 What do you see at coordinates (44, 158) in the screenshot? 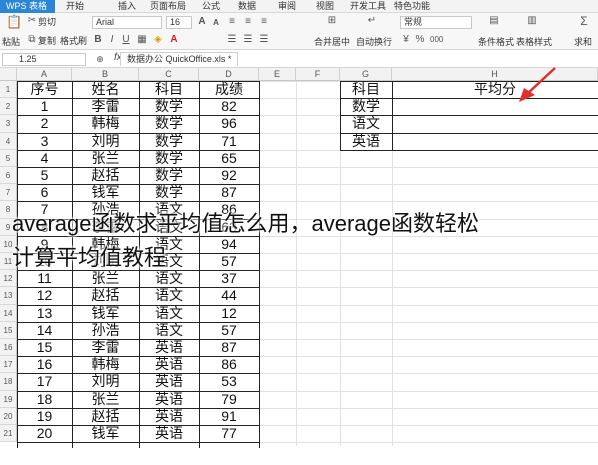
I see `table-cell: 4` at bounding box center [44, 158].